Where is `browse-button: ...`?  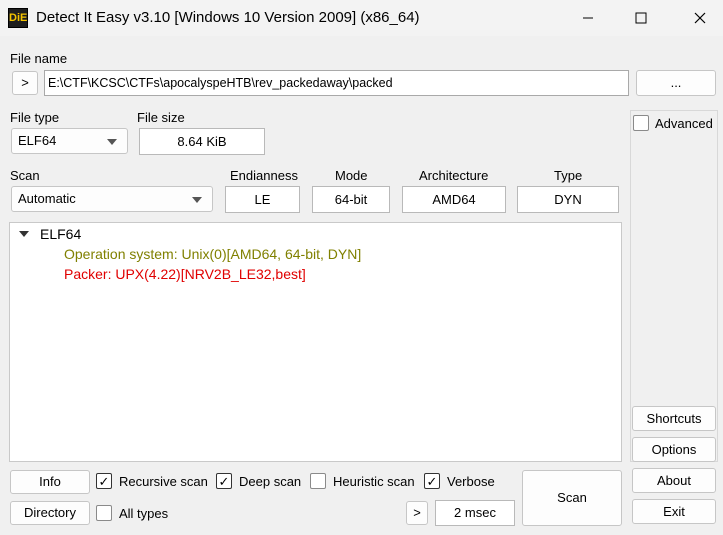
browse-button: ... is located at coordinates (676, 83).